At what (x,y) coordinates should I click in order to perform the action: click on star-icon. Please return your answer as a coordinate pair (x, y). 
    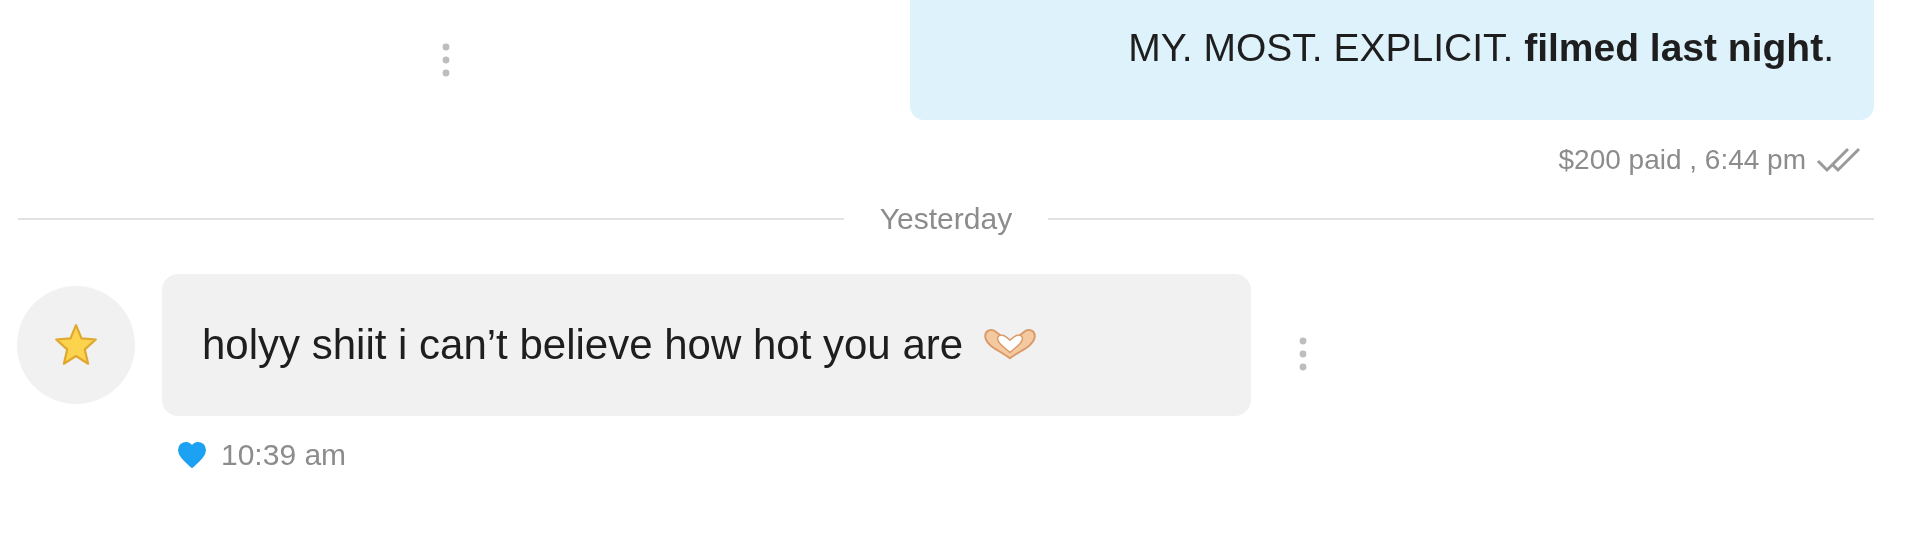
    Looking at the image, I should click on (76, 345).